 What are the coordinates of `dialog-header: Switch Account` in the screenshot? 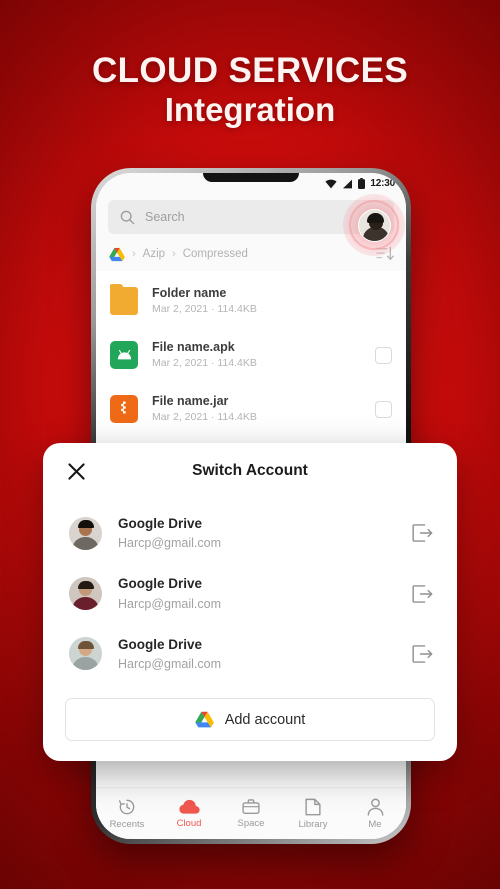 It's located at (250, 471).